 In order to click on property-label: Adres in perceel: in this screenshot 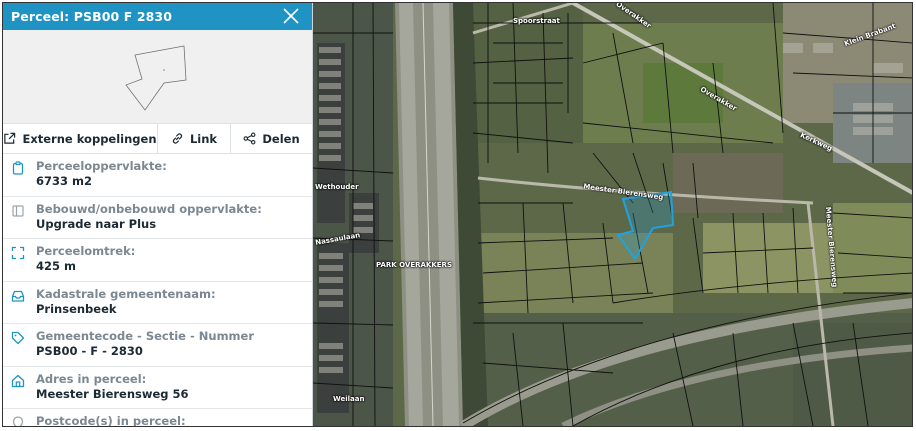, I will do `click(91, 378)`.